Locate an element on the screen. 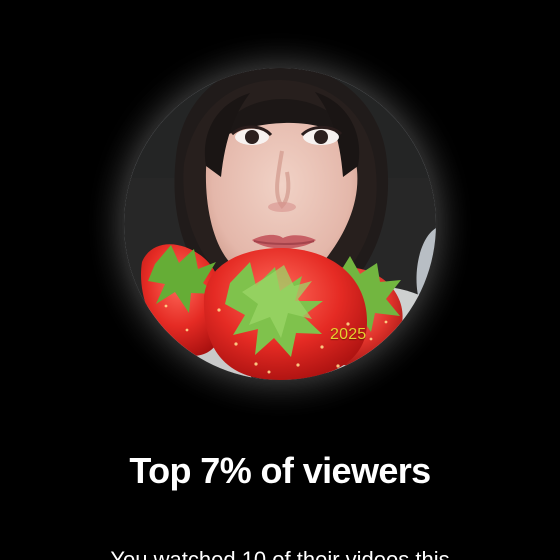 The height and width of the screenshot is (560, 560). viewer-rank-title: Top 7% of viewers is located at coordinates (280, 470).